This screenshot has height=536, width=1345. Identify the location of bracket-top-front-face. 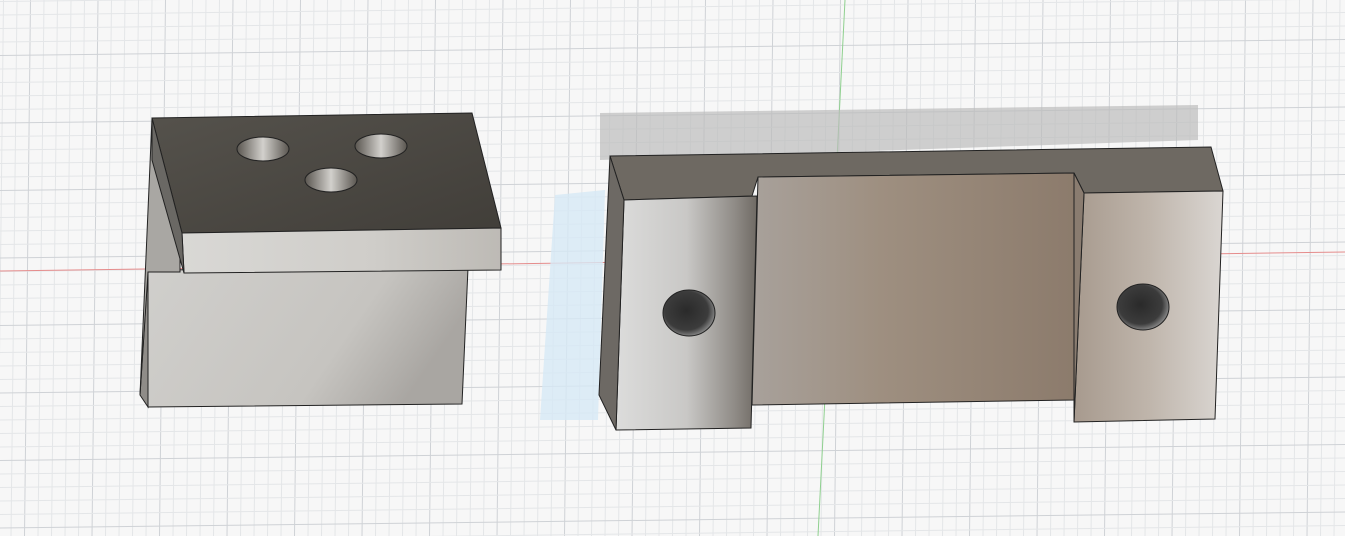
(341, 250).